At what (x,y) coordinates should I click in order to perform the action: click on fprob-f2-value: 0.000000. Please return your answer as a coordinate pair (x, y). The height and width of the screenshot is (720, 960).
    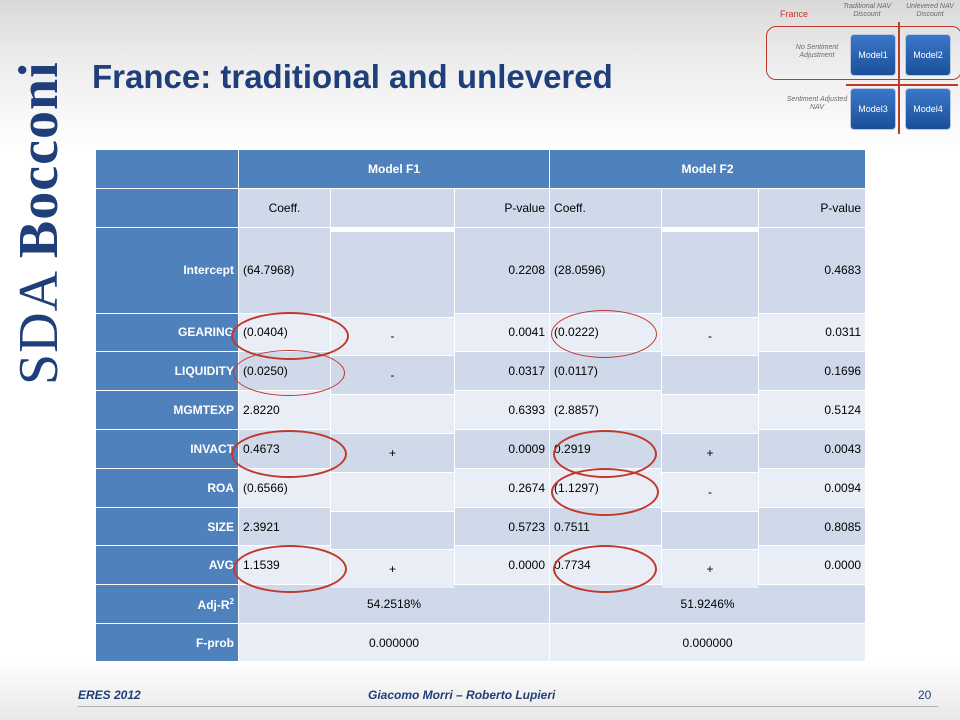
    Looking at the image, I should click on (708, 642).